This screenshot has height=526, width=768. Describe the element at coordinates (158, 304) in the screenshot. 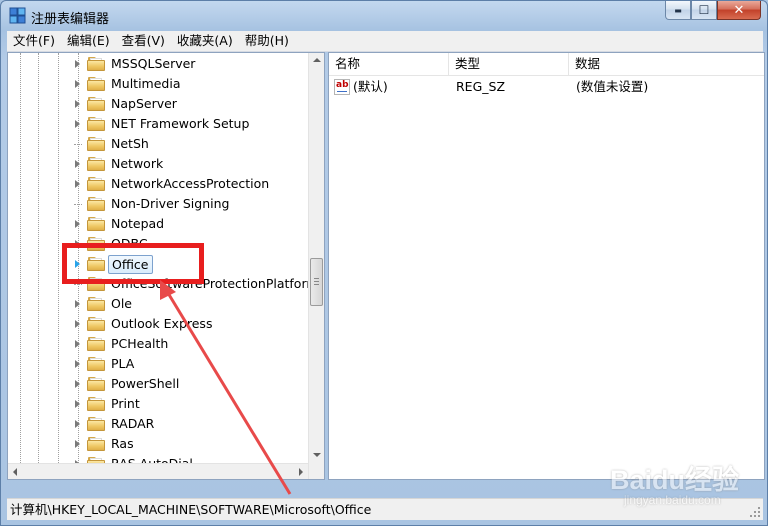

I see `tree-node: Ole` at that location.